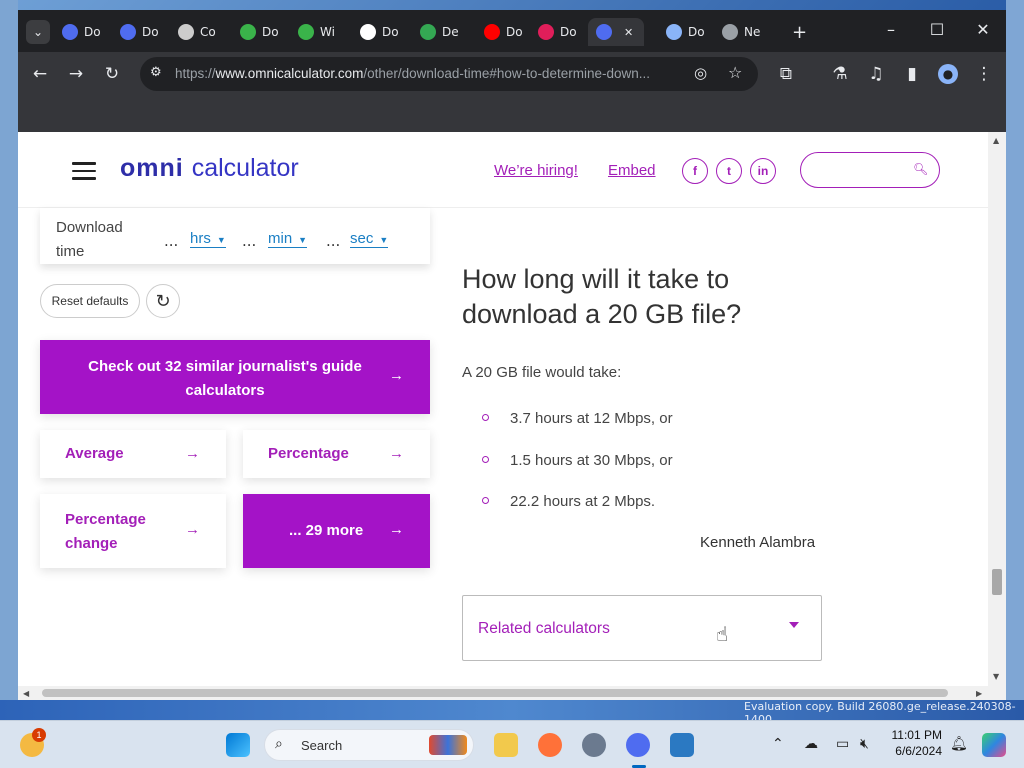  I want to click on google-icon, so click(368, 32).